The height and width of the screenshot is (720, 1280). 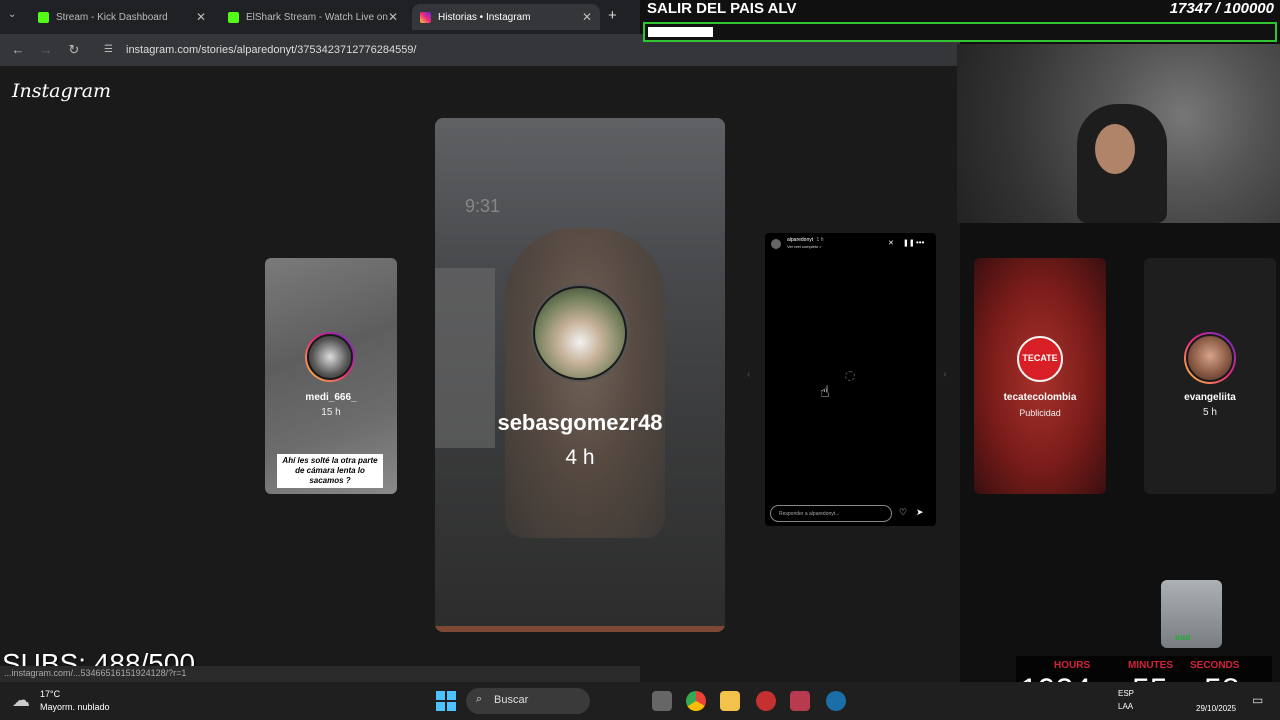 What do you see at coordinates (75, 707) in the screenshot?
I see `weather-description: Mayorm. nublado` at bounding box center [75, 707].